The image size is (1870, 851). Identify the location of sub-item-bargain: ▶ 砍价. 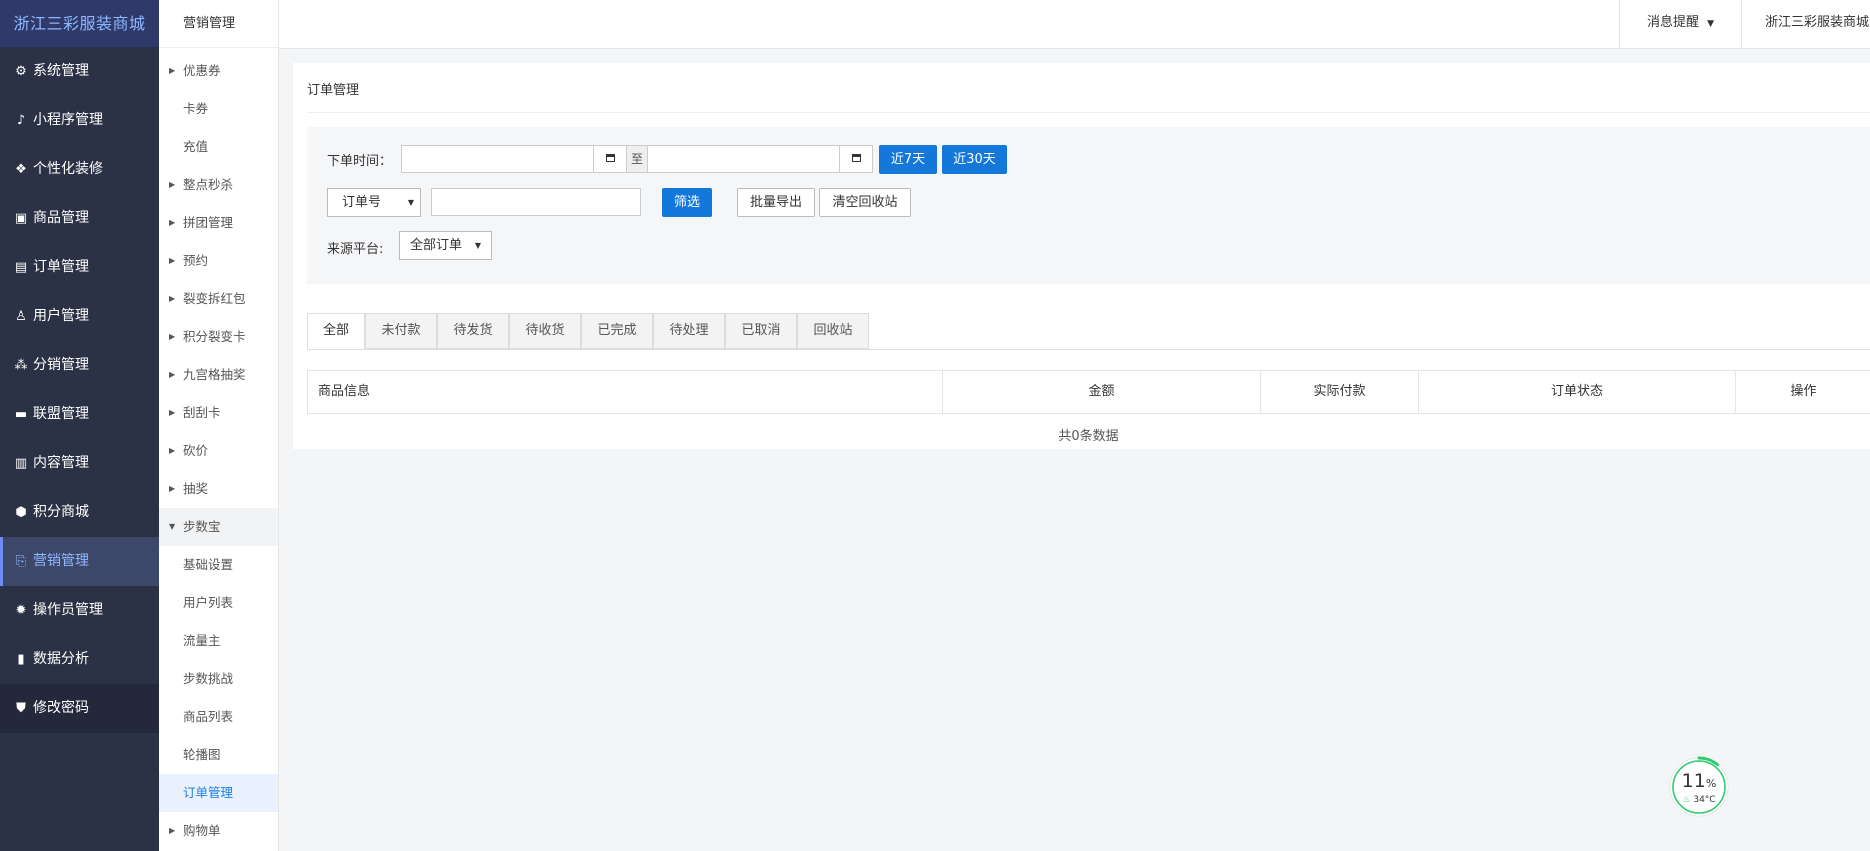
(218, 451).